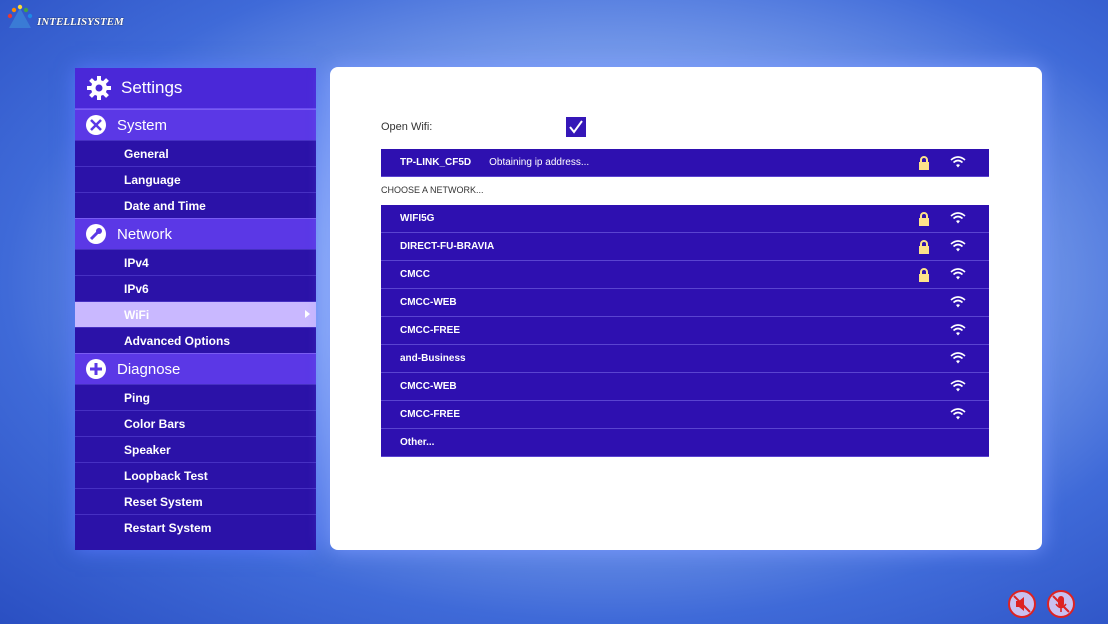 The height and width of the screenshot is (624, 1108). What do you see at coordinates (142, 125) in the screenshot?
I see `sidebar-section-label: System` at bounding box center [142, 125].